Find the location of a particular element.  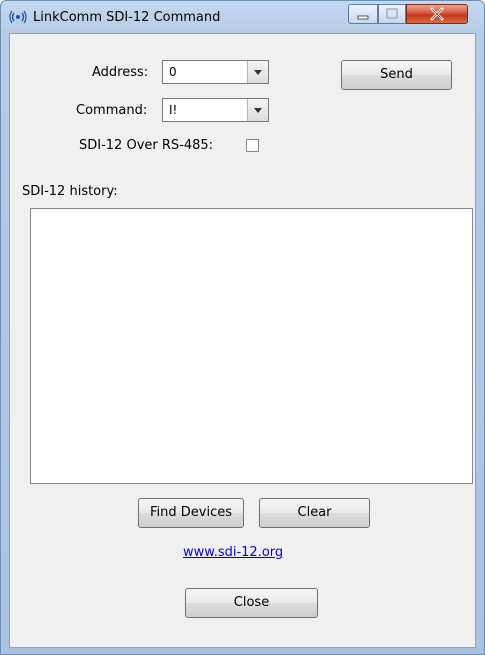

rs485-label: SDI-12 Over RS-485: is located at coordinates (146, 145).